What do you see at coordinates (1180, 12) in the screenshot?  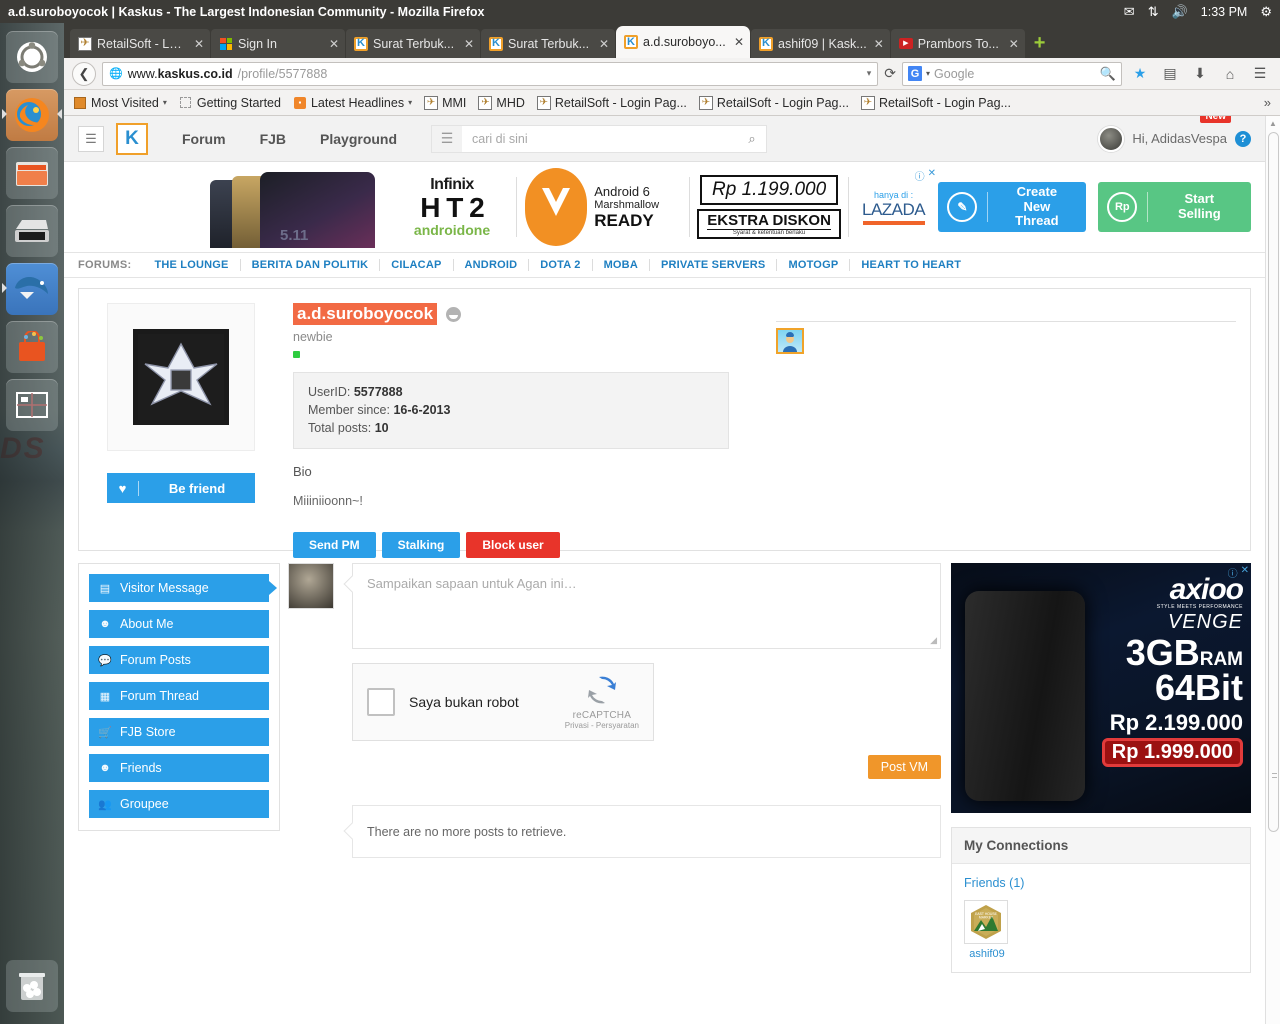 I see `volume-icon: 🔊` at bounding box center [1180, 12].